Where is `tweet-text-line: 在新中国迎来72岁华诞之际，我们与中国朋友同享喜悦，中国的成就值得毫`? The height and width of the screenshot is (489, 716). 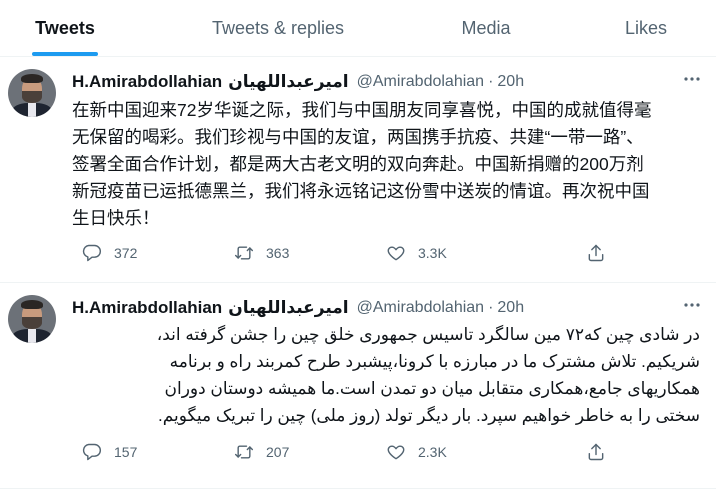 tweet-text-line: 在新中国迎来72岁华诞之际，我们与中国朋友同享喜悦，中国的成就值得毫 is located at coordinates (362, 110).